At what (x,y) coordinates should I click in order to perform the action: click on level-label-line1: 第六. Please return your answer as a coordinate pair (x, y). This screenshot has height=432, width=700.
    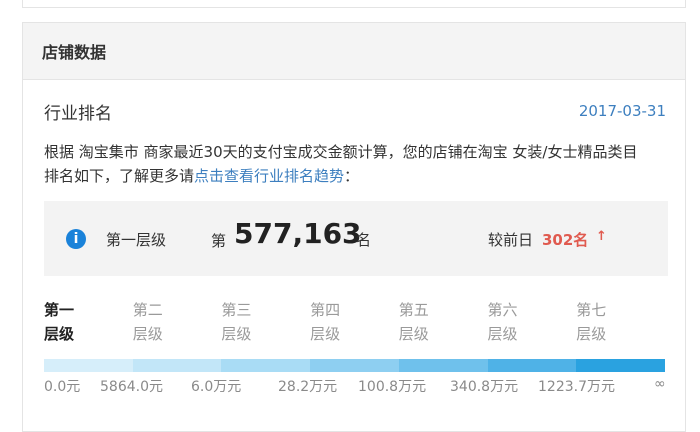
    Looking at the image, I should click on (502, 310).